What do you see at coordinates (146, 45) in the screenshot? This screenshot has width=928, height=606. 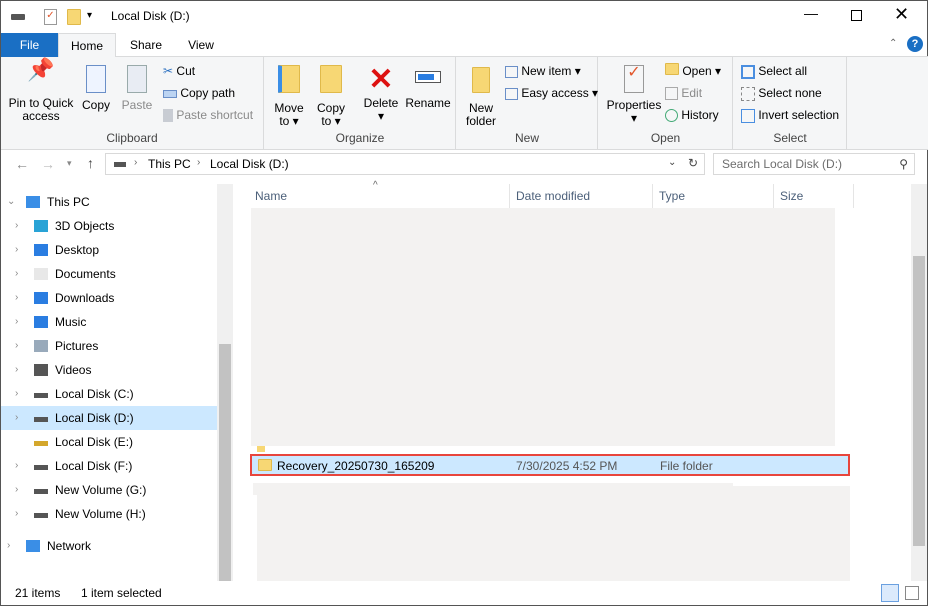 I see `tab-share: Share` at bounding box center [146, 45].